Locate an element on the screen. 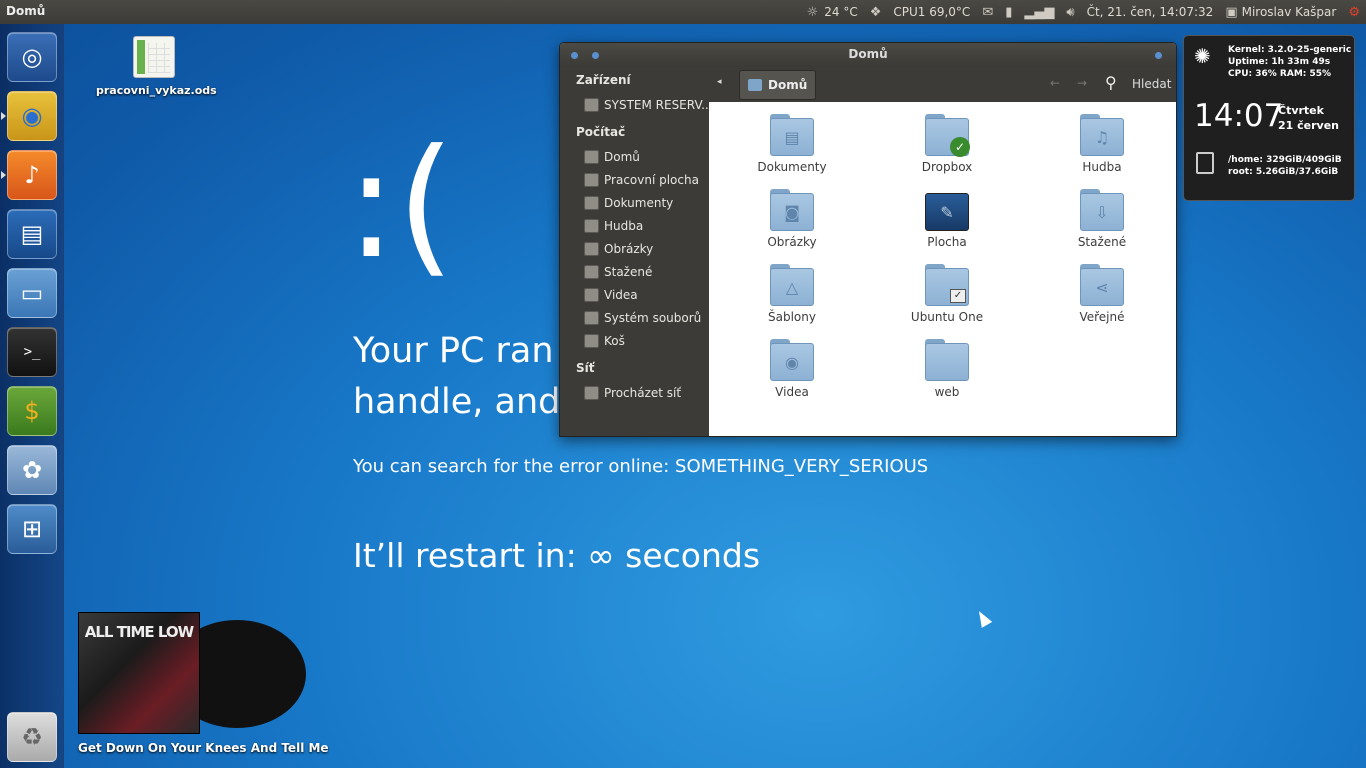 Image resolution: width=1366 pixels, height=768 pixels. trash-icon: ♻ is located at coordinates (32, 737).